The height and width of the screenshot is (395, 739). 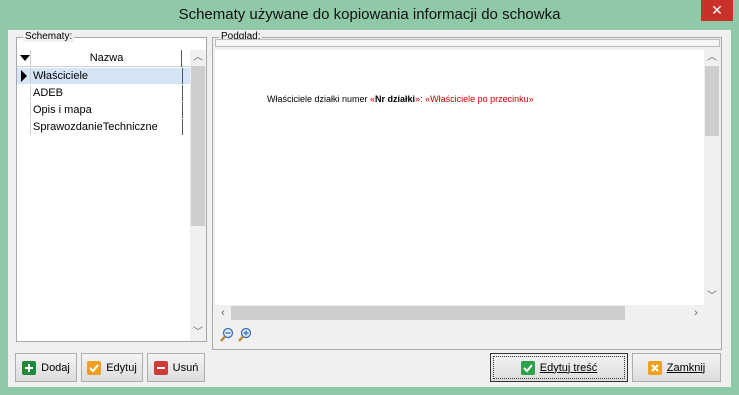 I want to click on schema-row-opis-i-mapa: Opis i mapa, so click(x=103, y=110).